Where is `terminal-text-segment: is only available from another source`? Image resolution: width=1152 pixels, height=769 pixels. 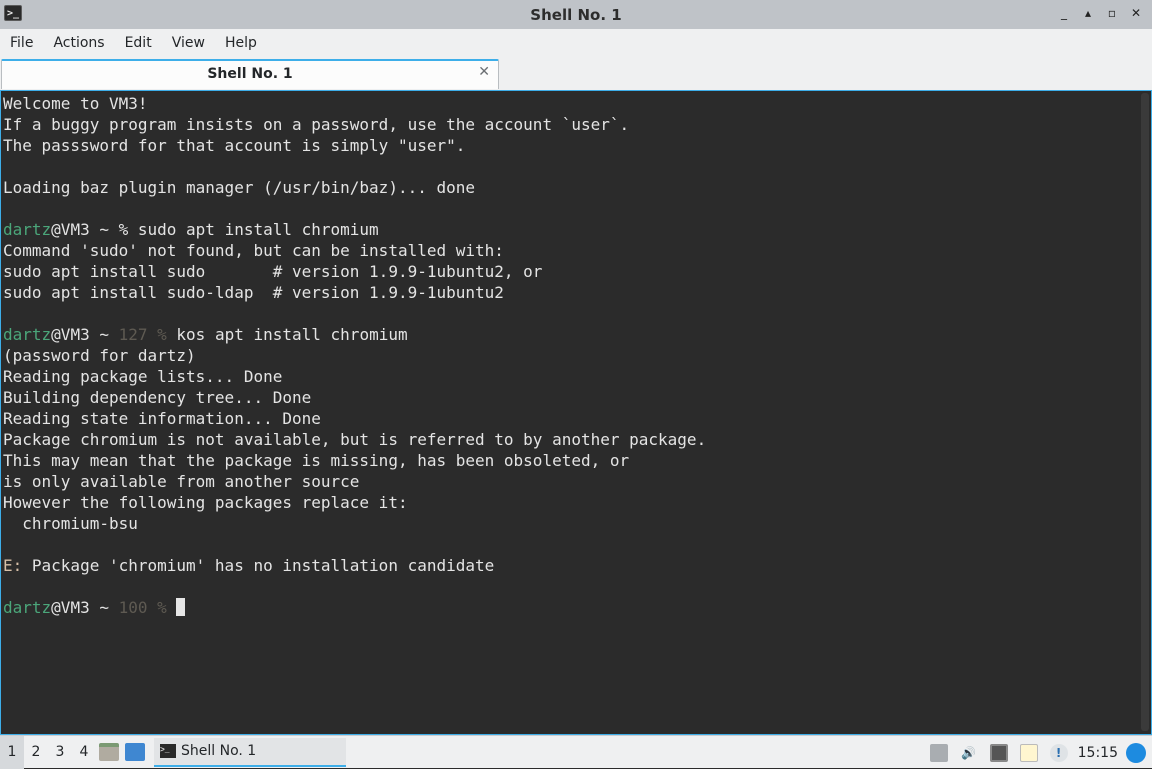 terminal-text-segment: is only available from another source is located at coordinates (181, 481).